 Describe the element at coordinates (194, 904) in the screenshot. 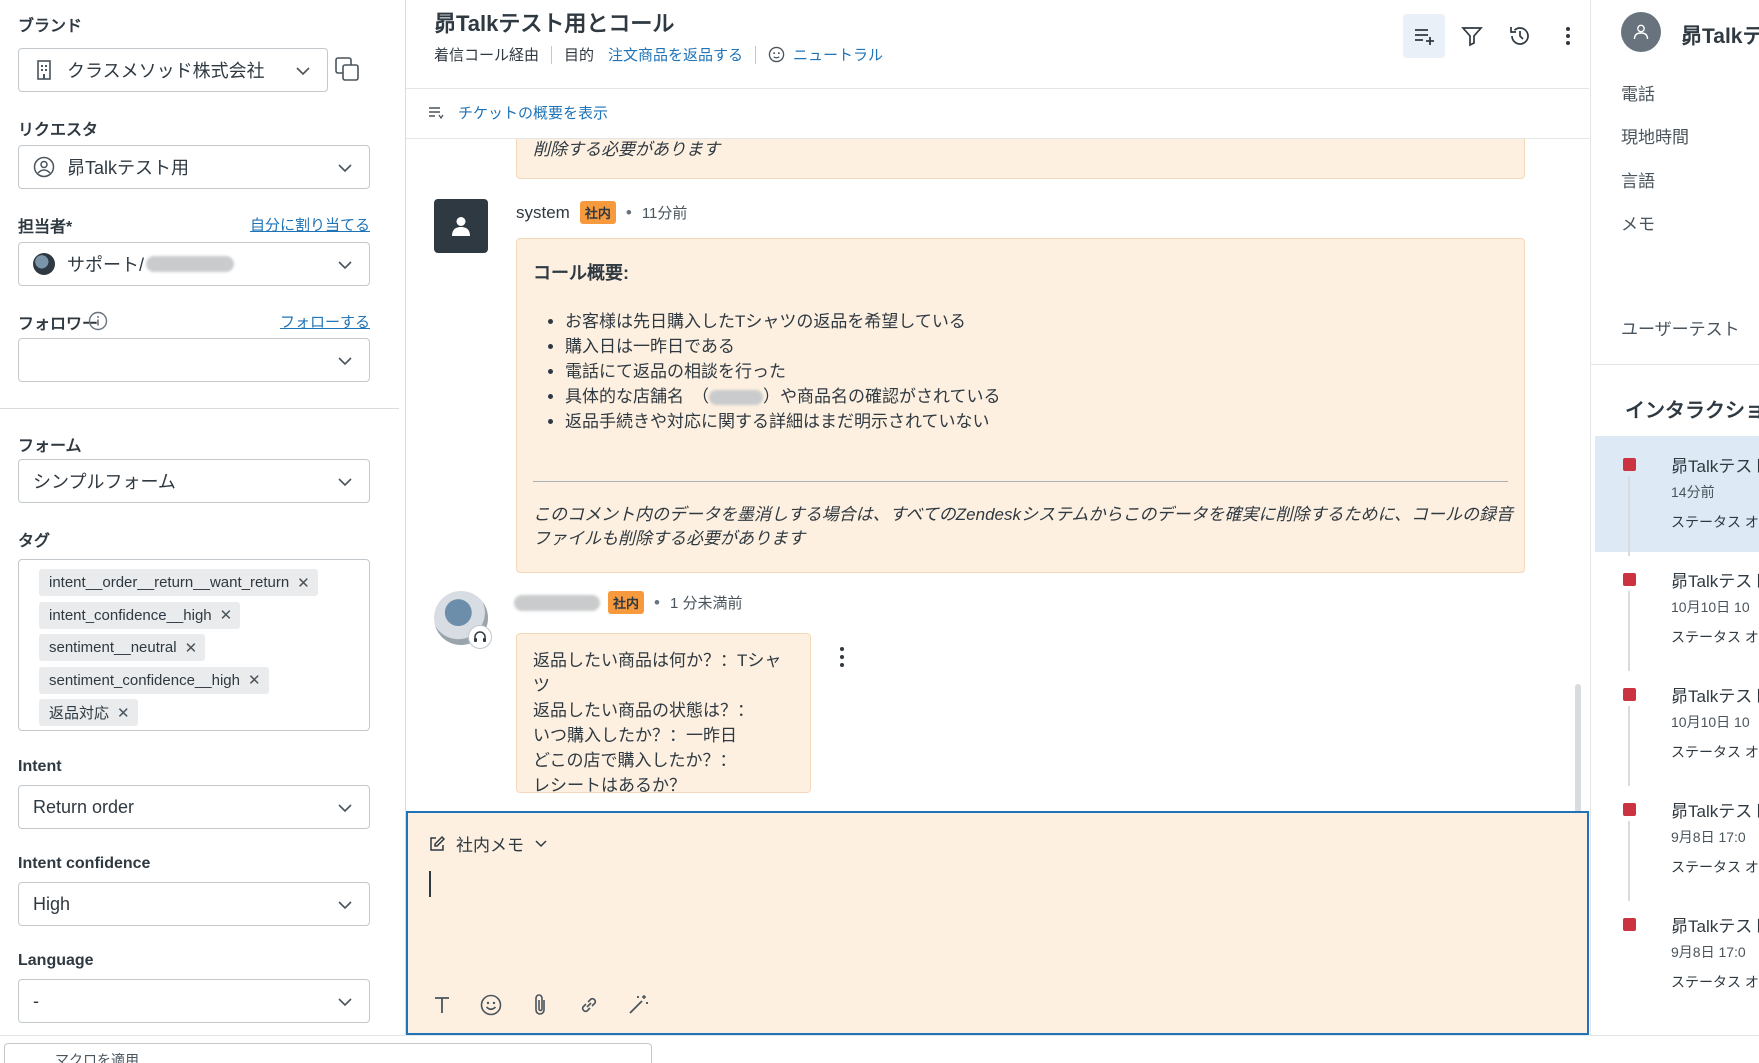

I see `intent-confidence-select: High` at that location.